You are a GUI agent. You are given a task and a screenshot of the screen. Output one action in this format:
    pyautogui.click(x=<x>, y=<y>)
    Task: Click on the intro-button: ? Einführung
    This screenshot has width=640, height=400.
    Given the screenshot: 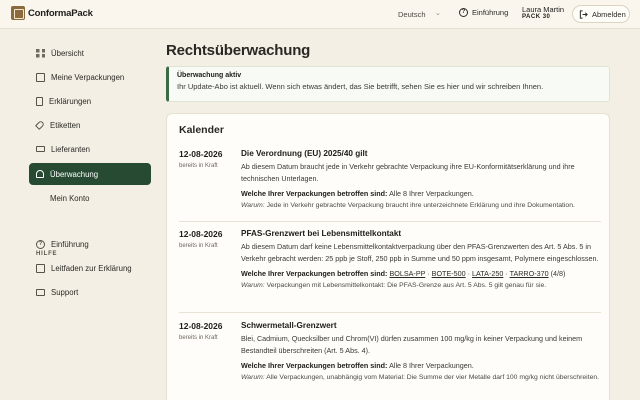 What is the action you would take?
    pyautogui.click(x=483, y=12)
    